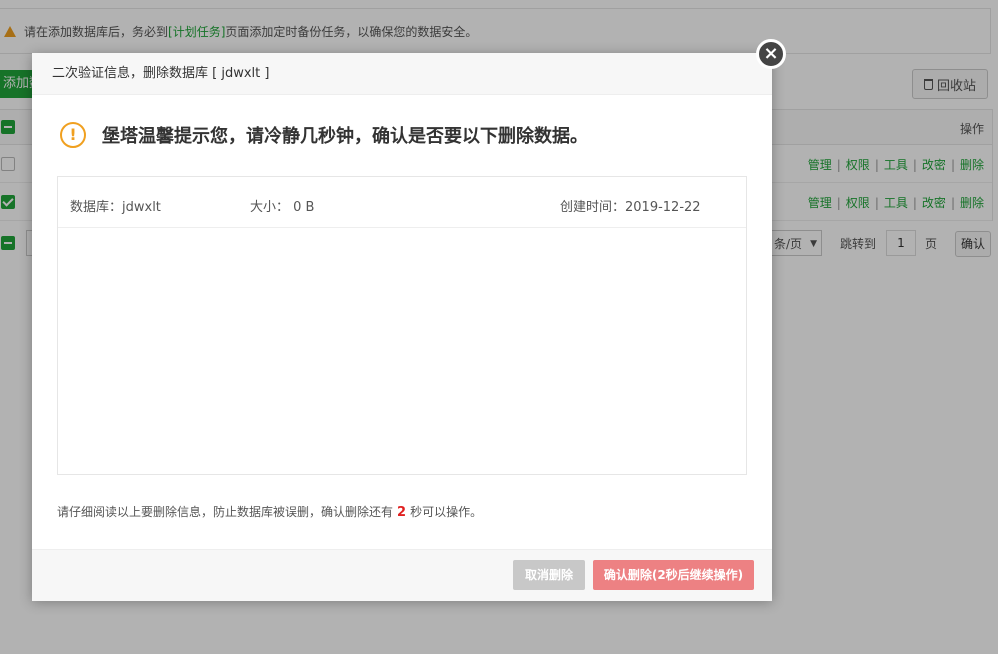 This screenshot has height=654, width=998. Describe the element at coordinates (630, 207) in the screenshot. I see `database-created: 创建时间：2019-12-22` at that location.